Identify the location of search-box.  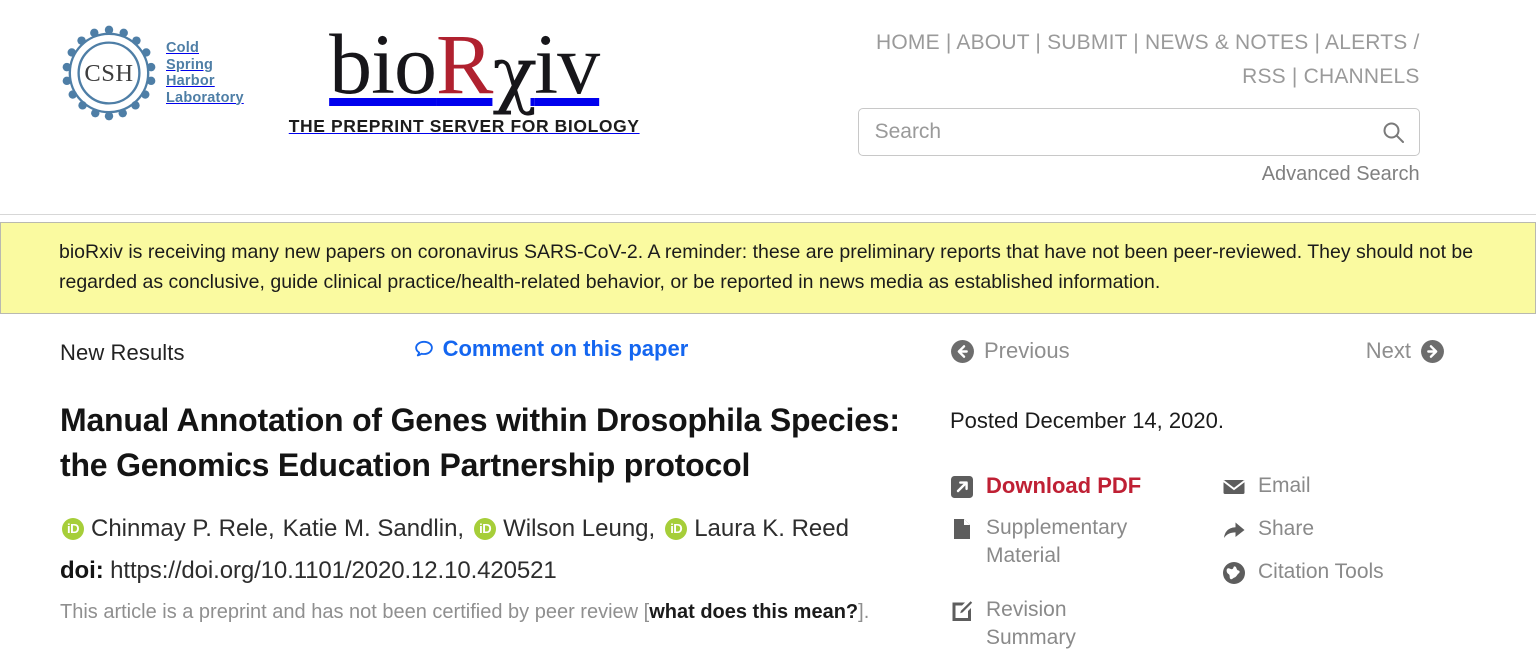
(1138, 132).